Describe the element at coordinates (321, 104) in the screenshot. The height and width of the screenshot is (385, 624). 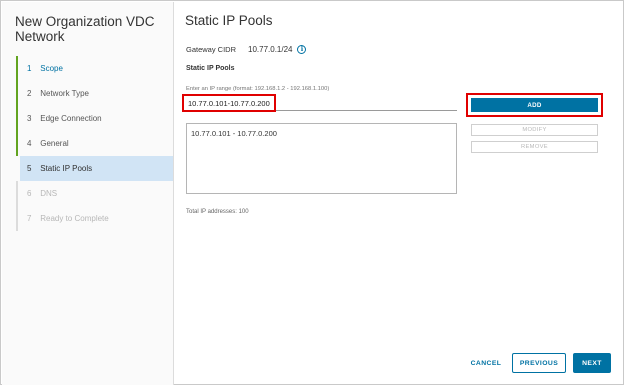
I see `ip-range-input` at that location.